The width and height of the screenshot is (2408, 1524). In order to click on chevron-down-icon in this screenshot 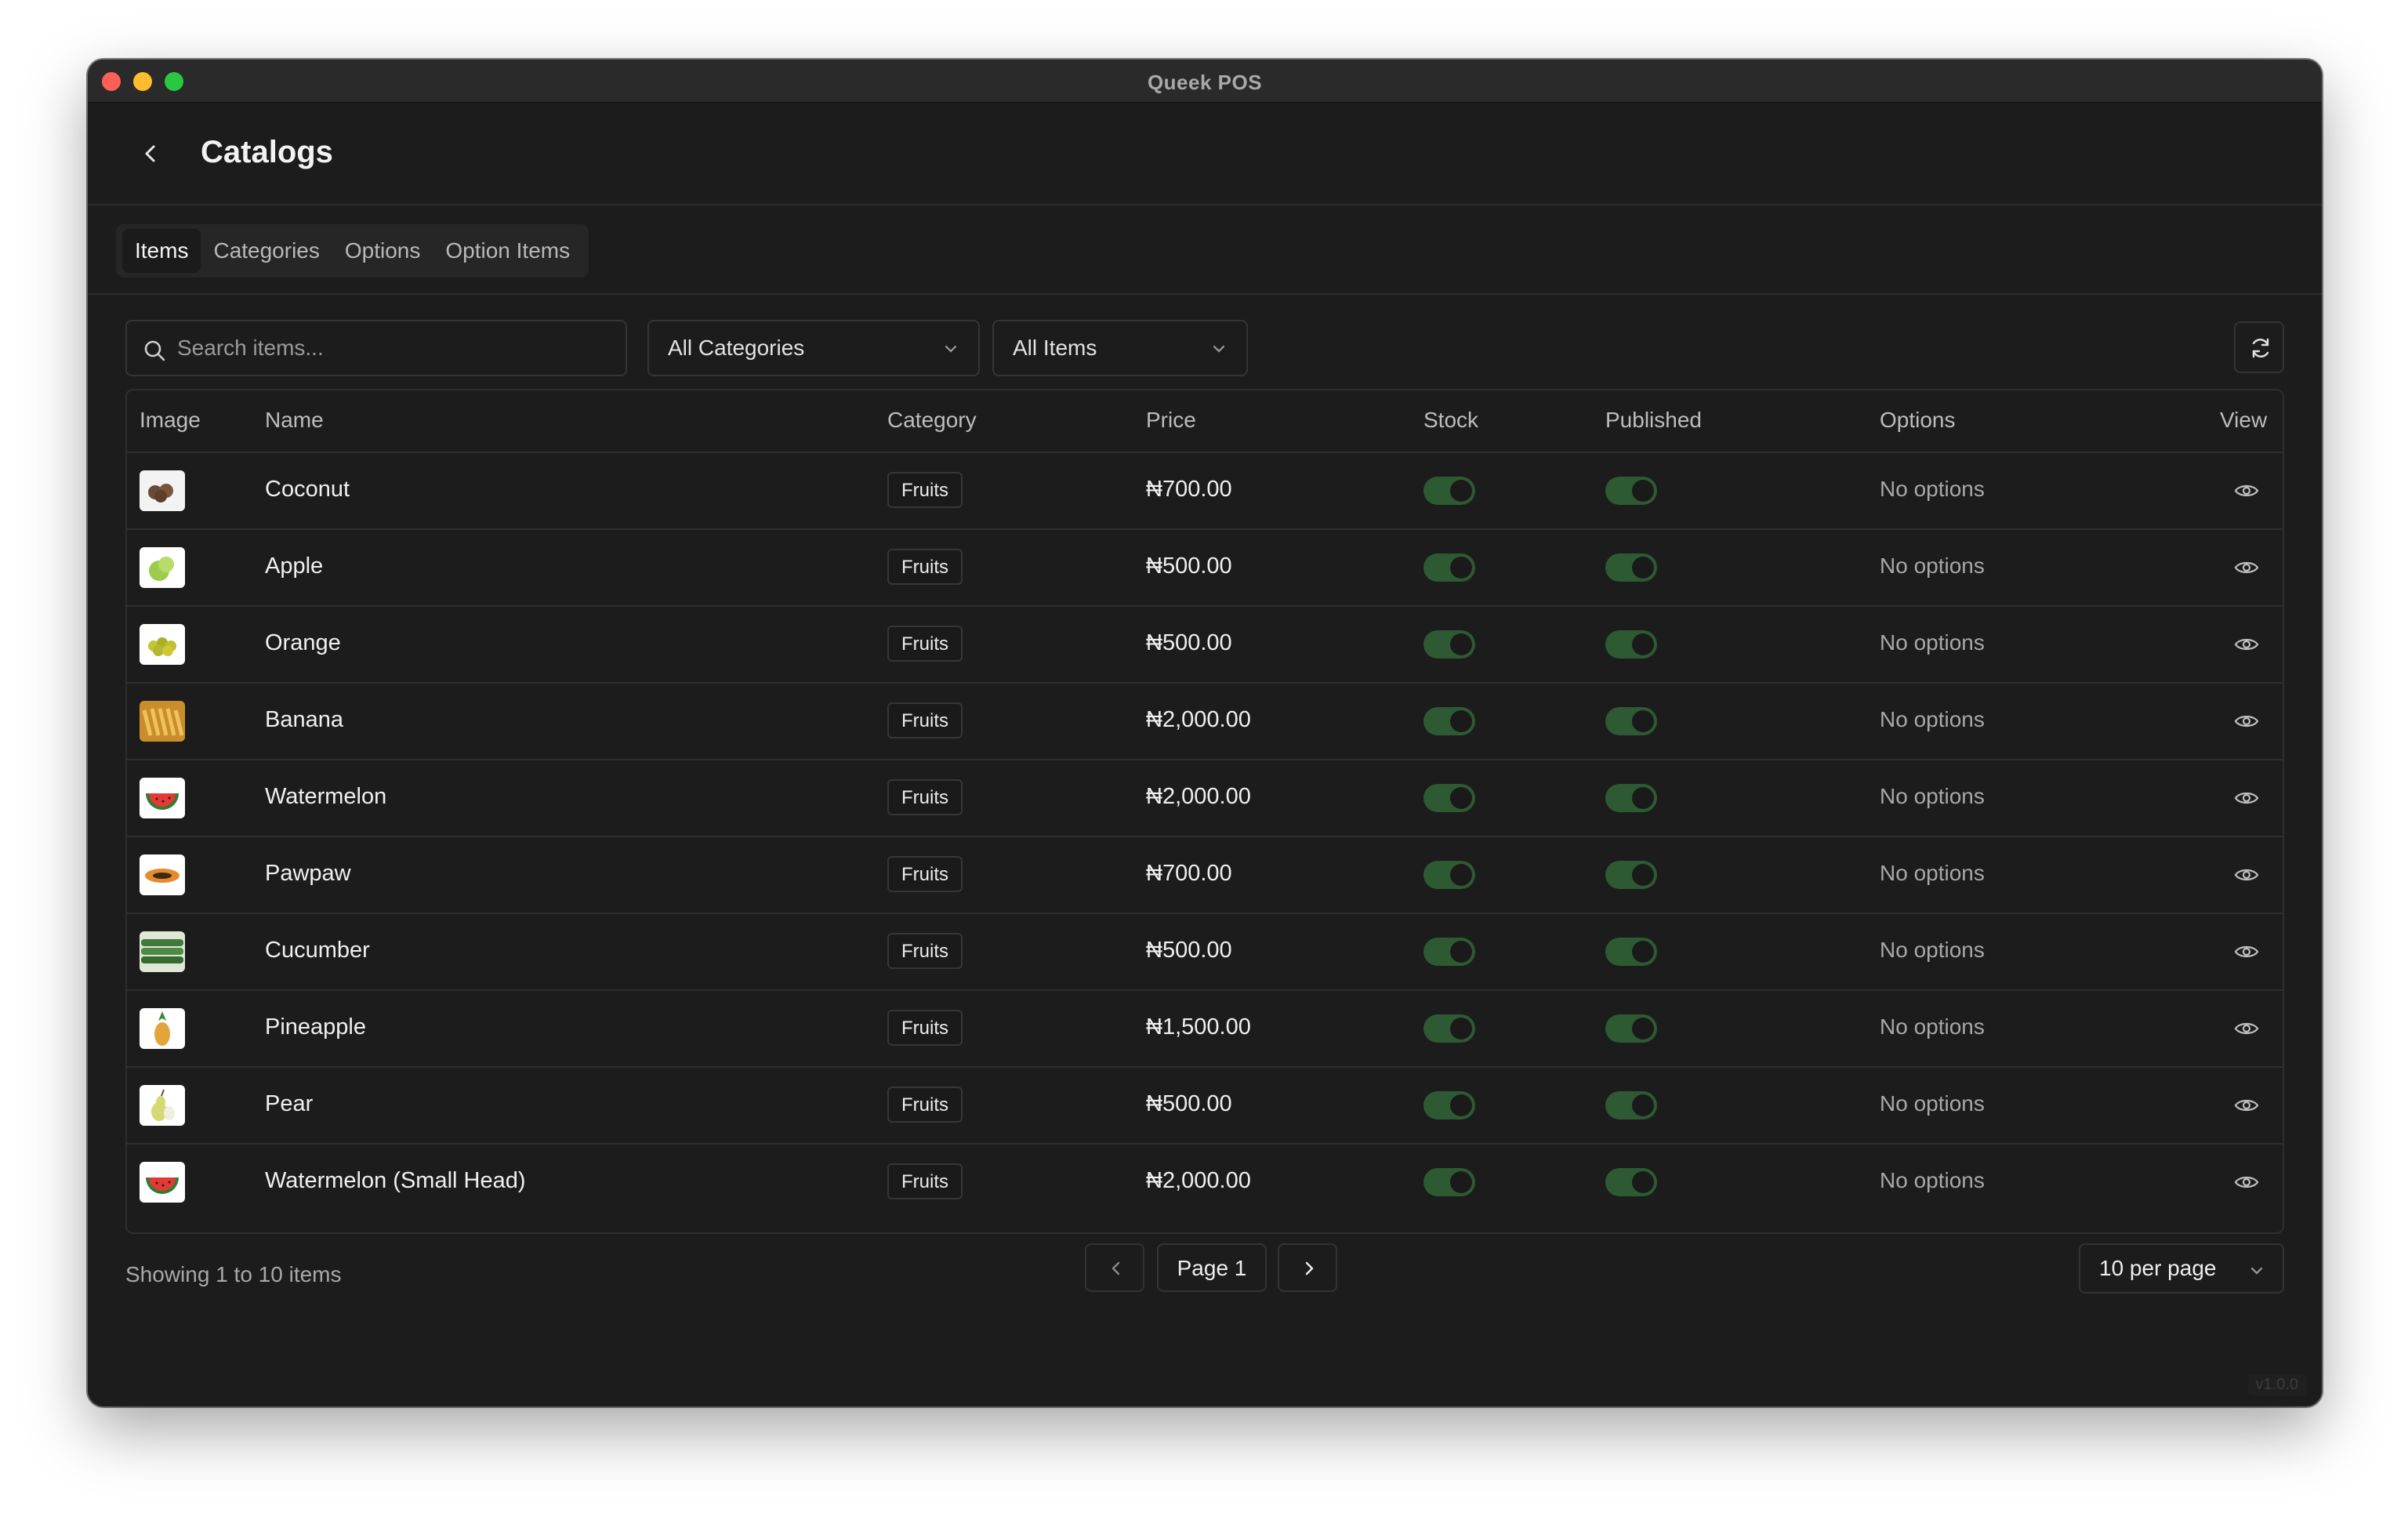, I will do `click(2256, 1271)`.